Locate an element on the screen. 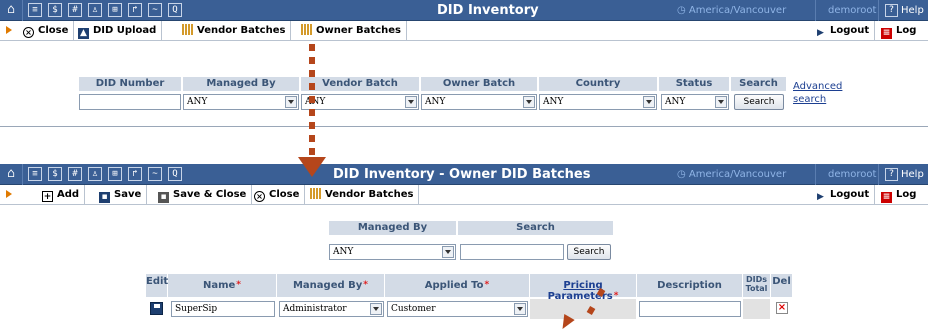  name-column-header: Name* is located at coordinates (222, 285).